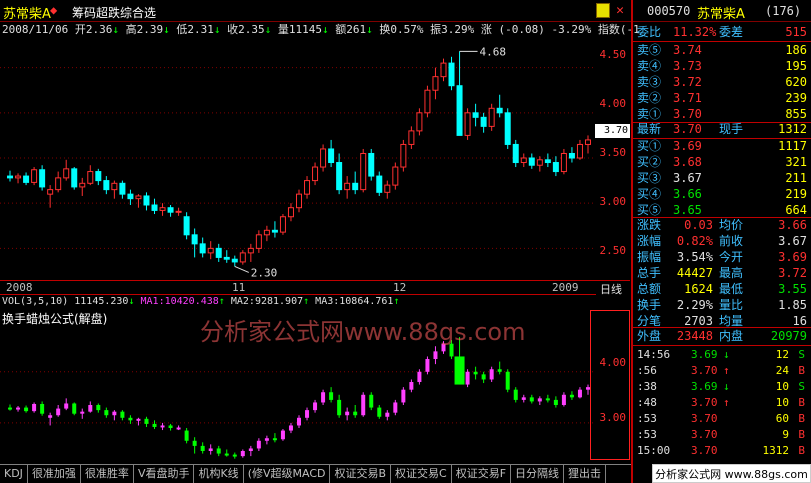 This screenshot has height=483, width=811. What do you see at coordinates (361, 474) in the screenshot?
I see `tab-6: 权证交易B` at bounding box center [361, 474].